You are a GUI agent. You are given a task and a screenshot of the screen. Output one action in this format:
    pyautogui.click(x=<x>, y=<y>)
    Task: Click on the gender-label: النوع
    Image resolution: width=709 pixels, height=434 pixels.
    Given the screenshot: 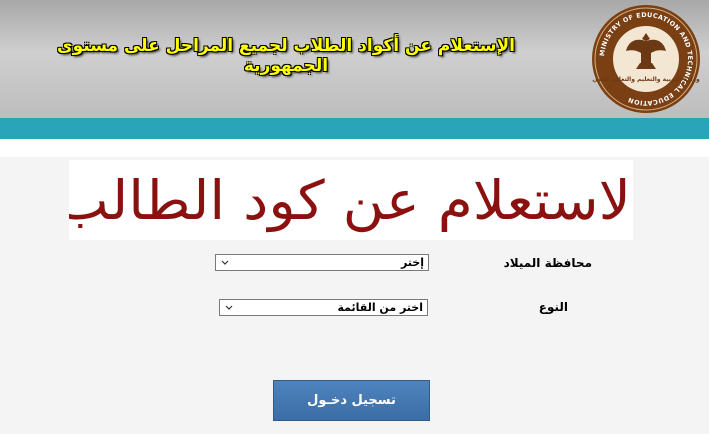 What is the action you would take?
    pyautogui.click(x=553, y=307)
    